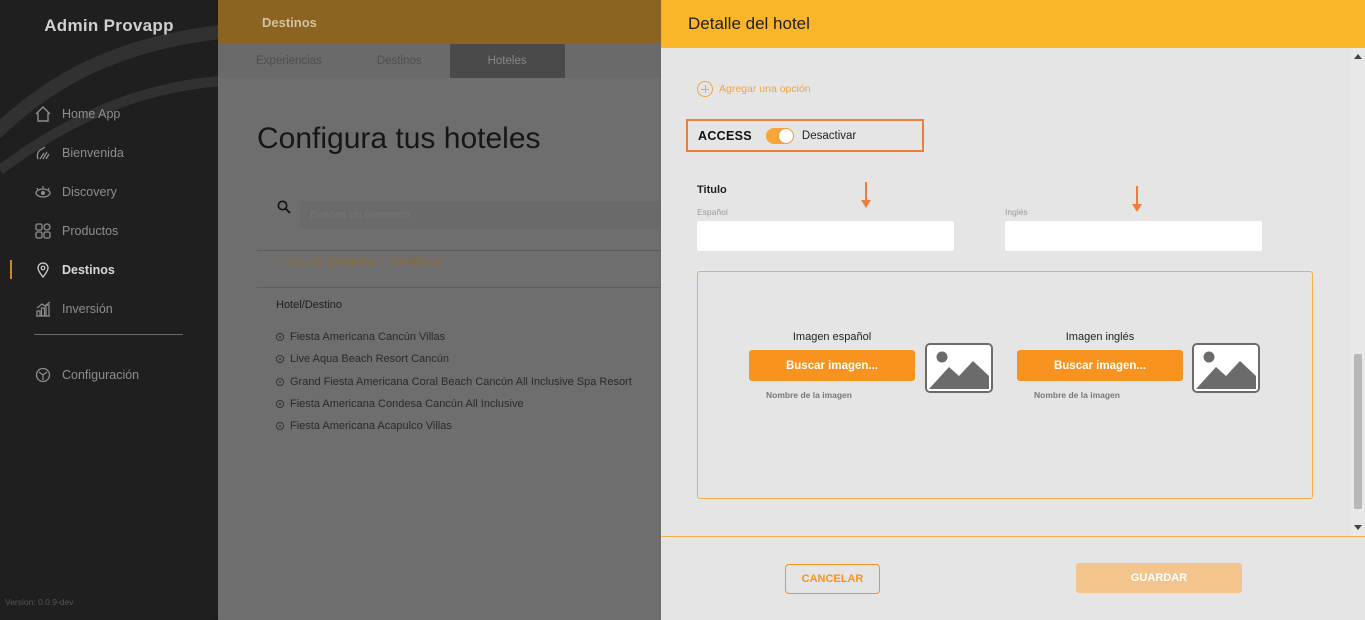 Image resolution: width=1365 pixels, height=620 pixels. What do you see at coordinates (705, 89) in the screenshot?
I see `add-circle-icon` at bounding box center [705, 89].